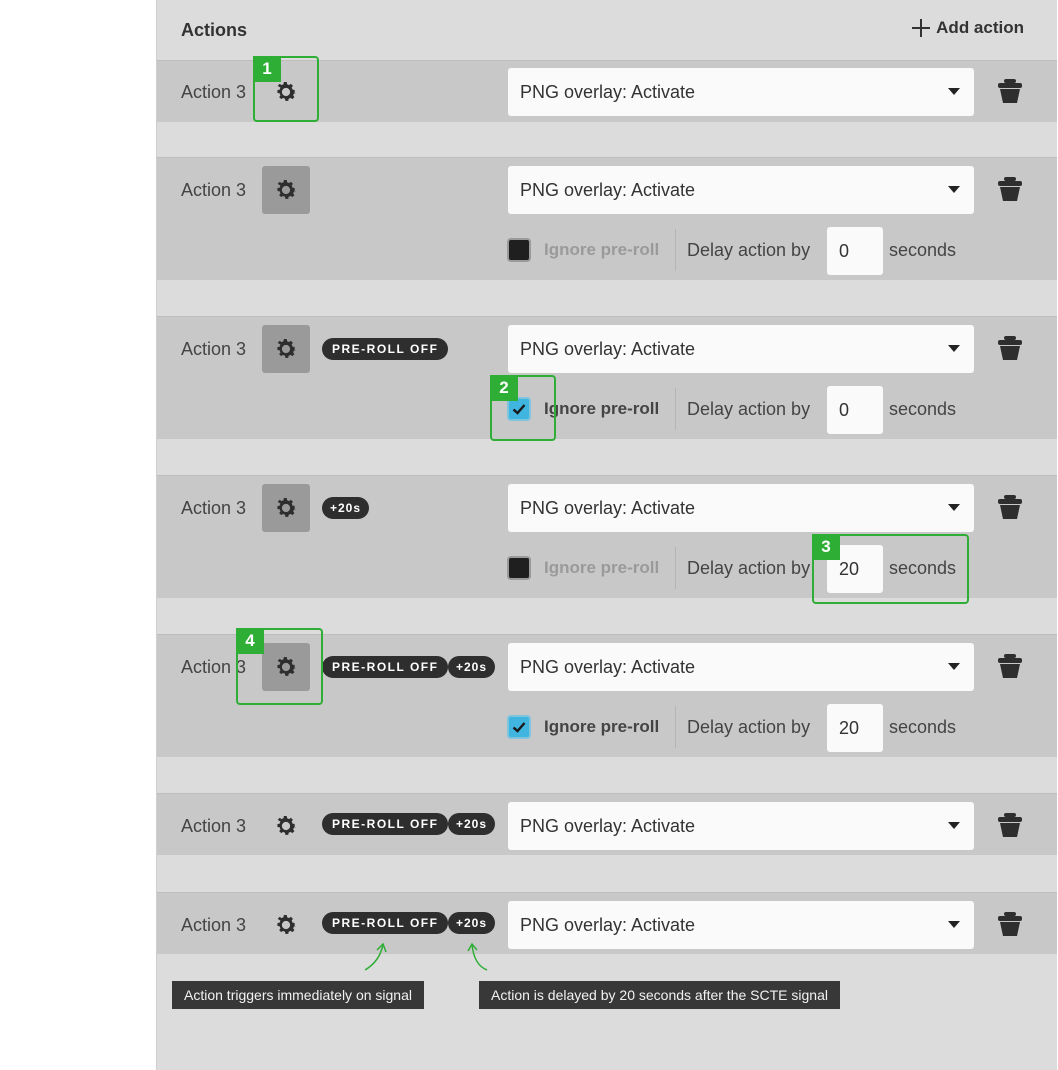  What do you see at coordinates (298, 995) in the screenshot?
I see `tooltip-preroll: Action triggers immediately on signal` at bounding box center [298, 995].